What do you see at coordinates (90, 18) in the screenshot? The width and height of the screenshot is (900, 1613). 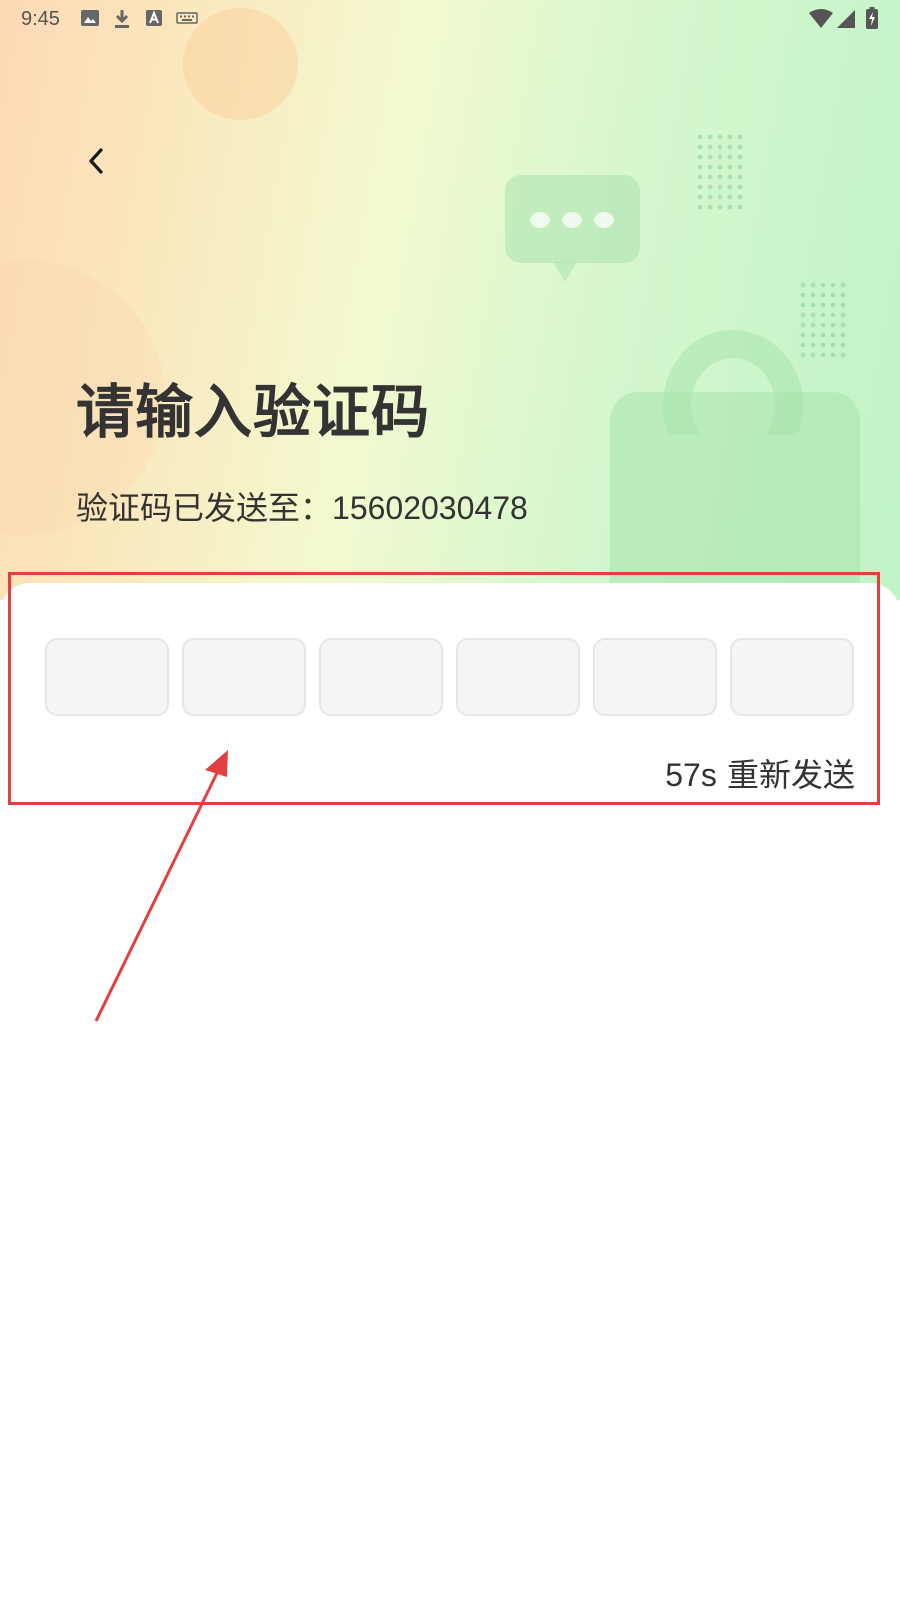 I see `image-icon` at bounding box center [90, 18].